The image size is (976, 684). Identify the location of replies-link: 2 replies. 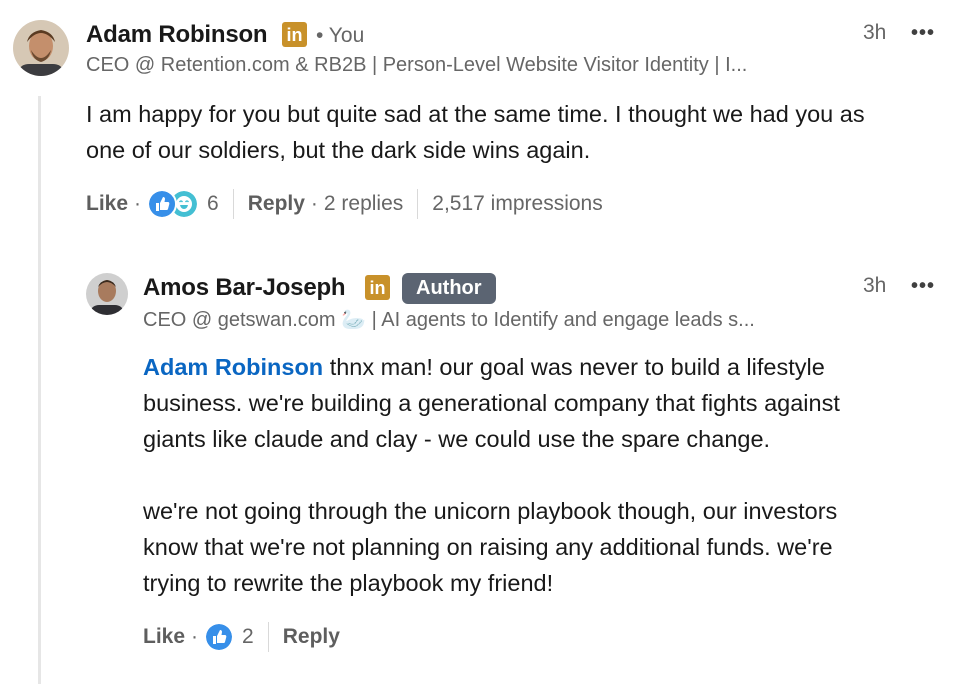
(363, 204).